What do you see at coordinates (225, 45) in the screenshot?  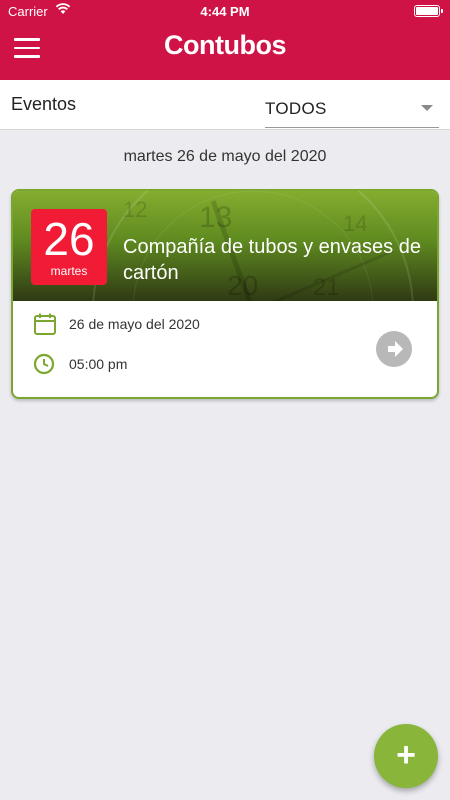 I see `app-logo: Contubos` at bounding box center [225, 45].